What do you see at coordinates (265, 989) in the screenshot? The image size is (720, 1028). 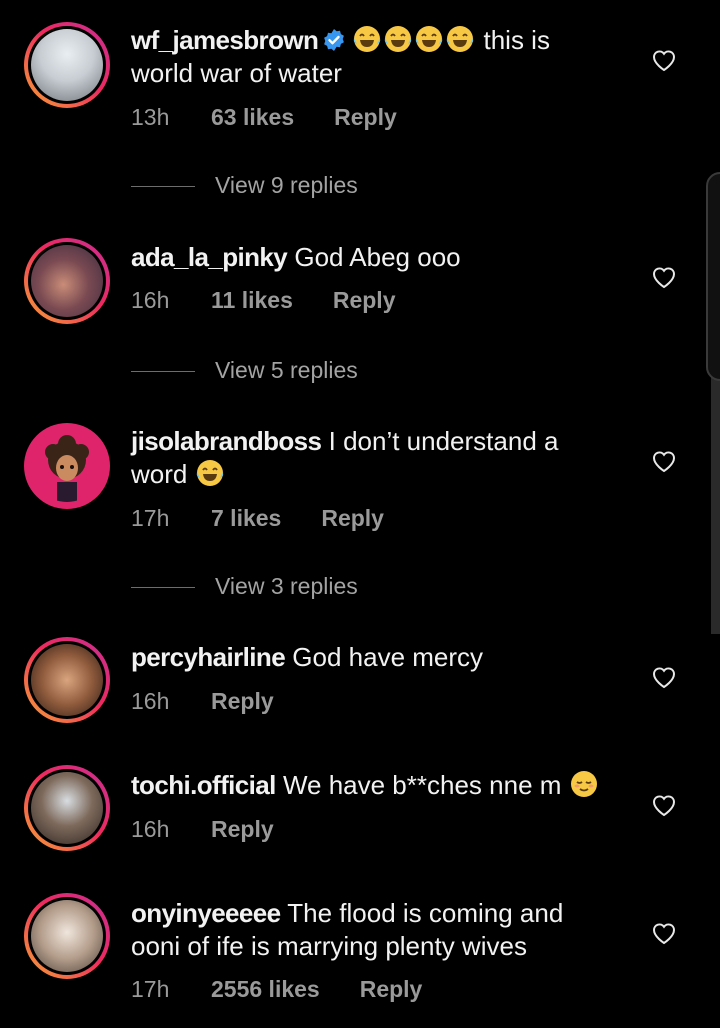 I see `likes-count: 2556 likes` at bounding box center [265, 989].